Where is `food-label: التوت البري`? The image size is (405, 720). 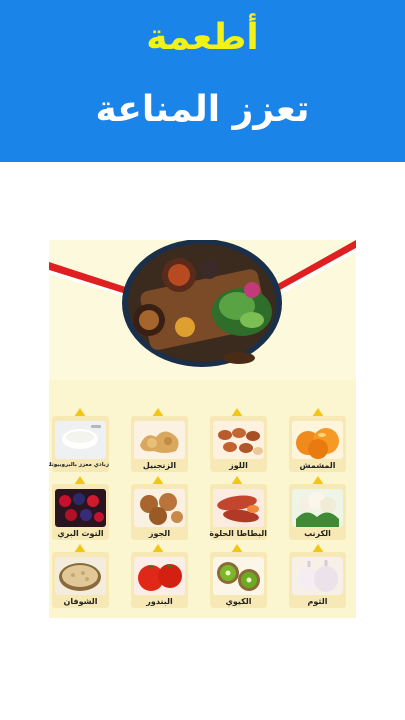 food-label: التوت البري is located at coordinates (80, 533).